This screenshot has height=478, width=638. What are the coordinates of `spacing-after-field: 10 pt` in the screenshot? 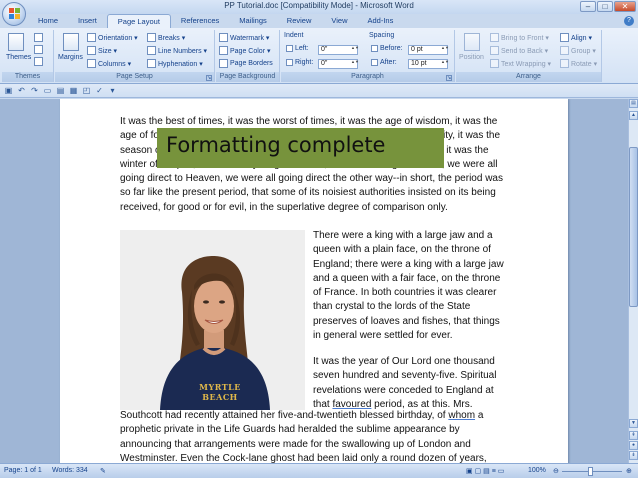 It's located at (428, 64).